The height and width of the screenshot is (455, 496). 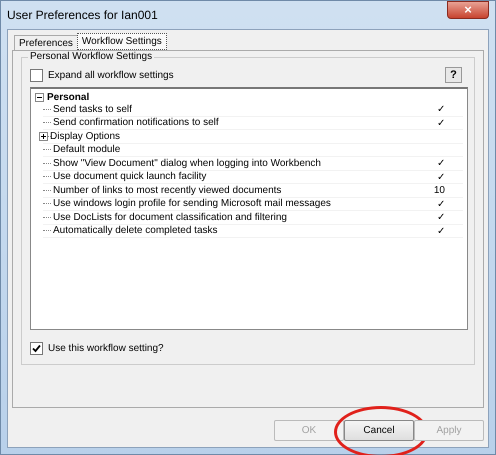 I want to click on checkbox-label: Use this workflow setting?, so click(x=106, y=348).